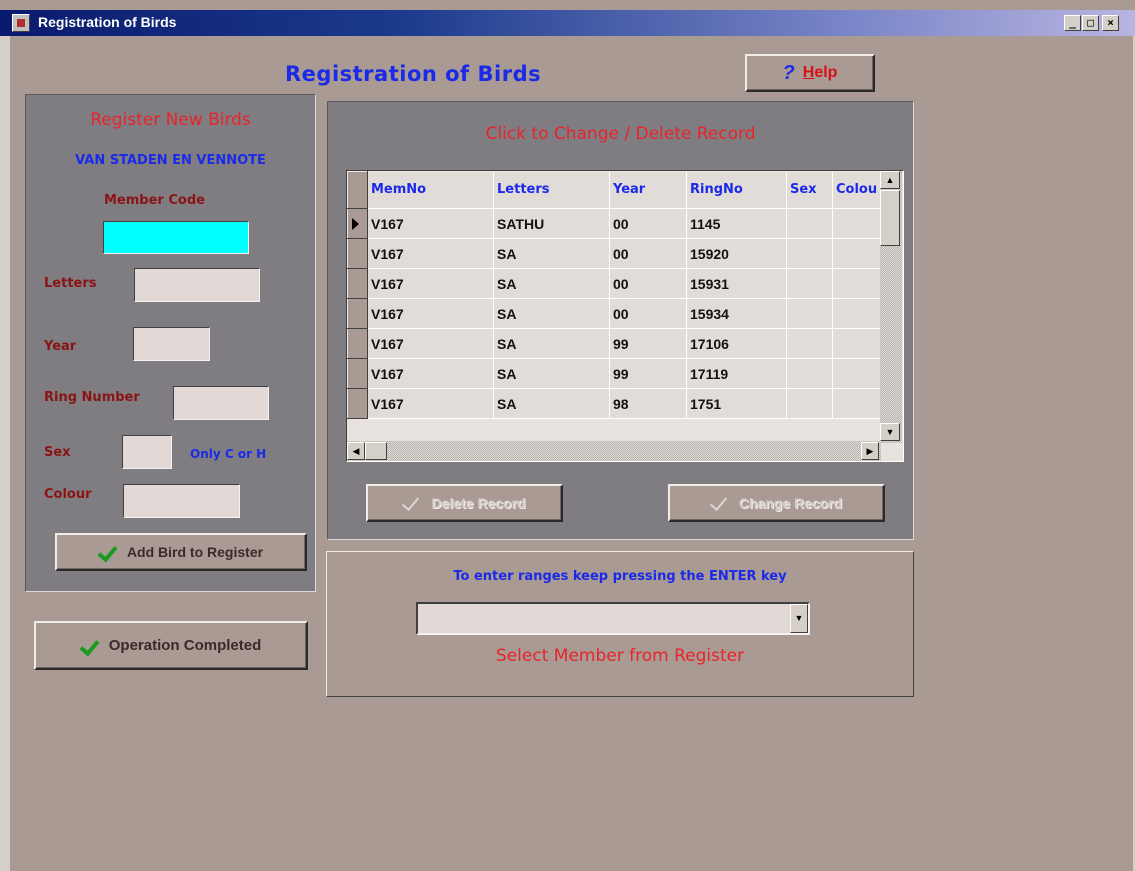 The width and height of the screenshot is (1135, 871). I want to click on operation-completed-label: Operation Completed, so click(185, 645).